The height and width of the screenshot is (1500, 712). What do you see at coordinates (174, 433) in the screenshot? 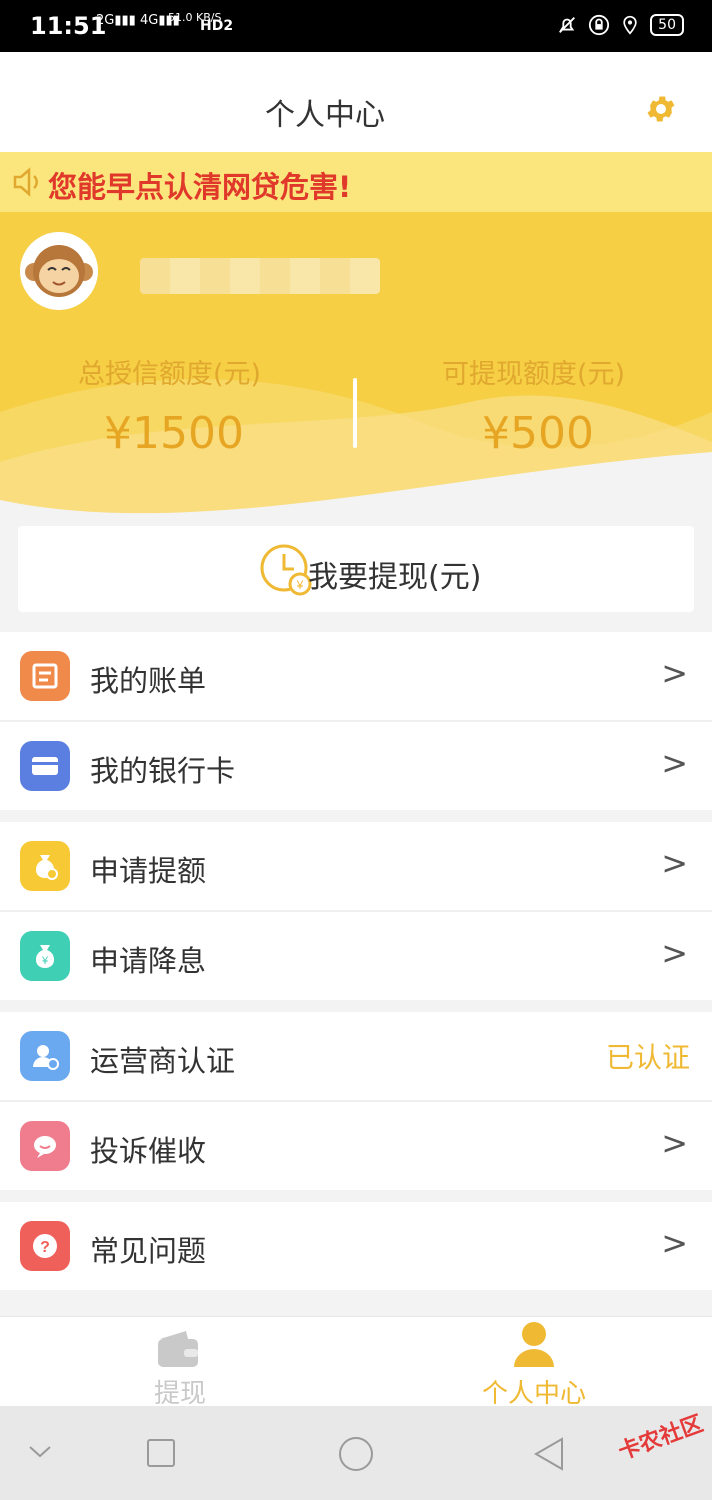
I see `total-credit-value: ¥1500` at bounding box center [174, 433].